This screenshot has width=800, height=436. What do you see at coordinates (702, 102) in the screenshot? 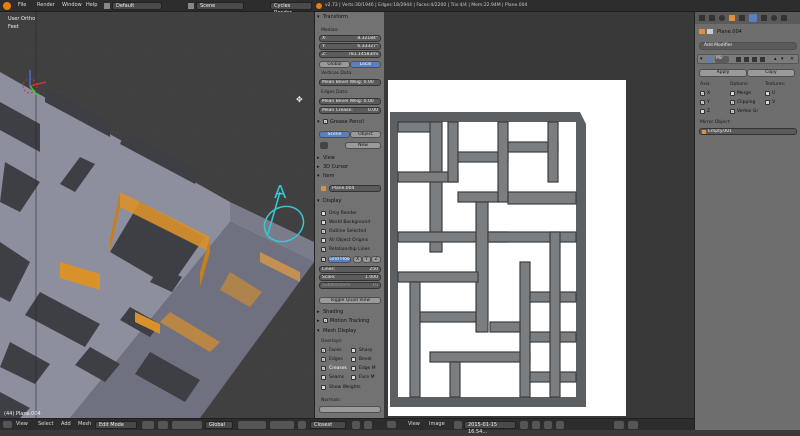
I see `axis-y-checkbox: ✓` at bounding box center [702, 102].